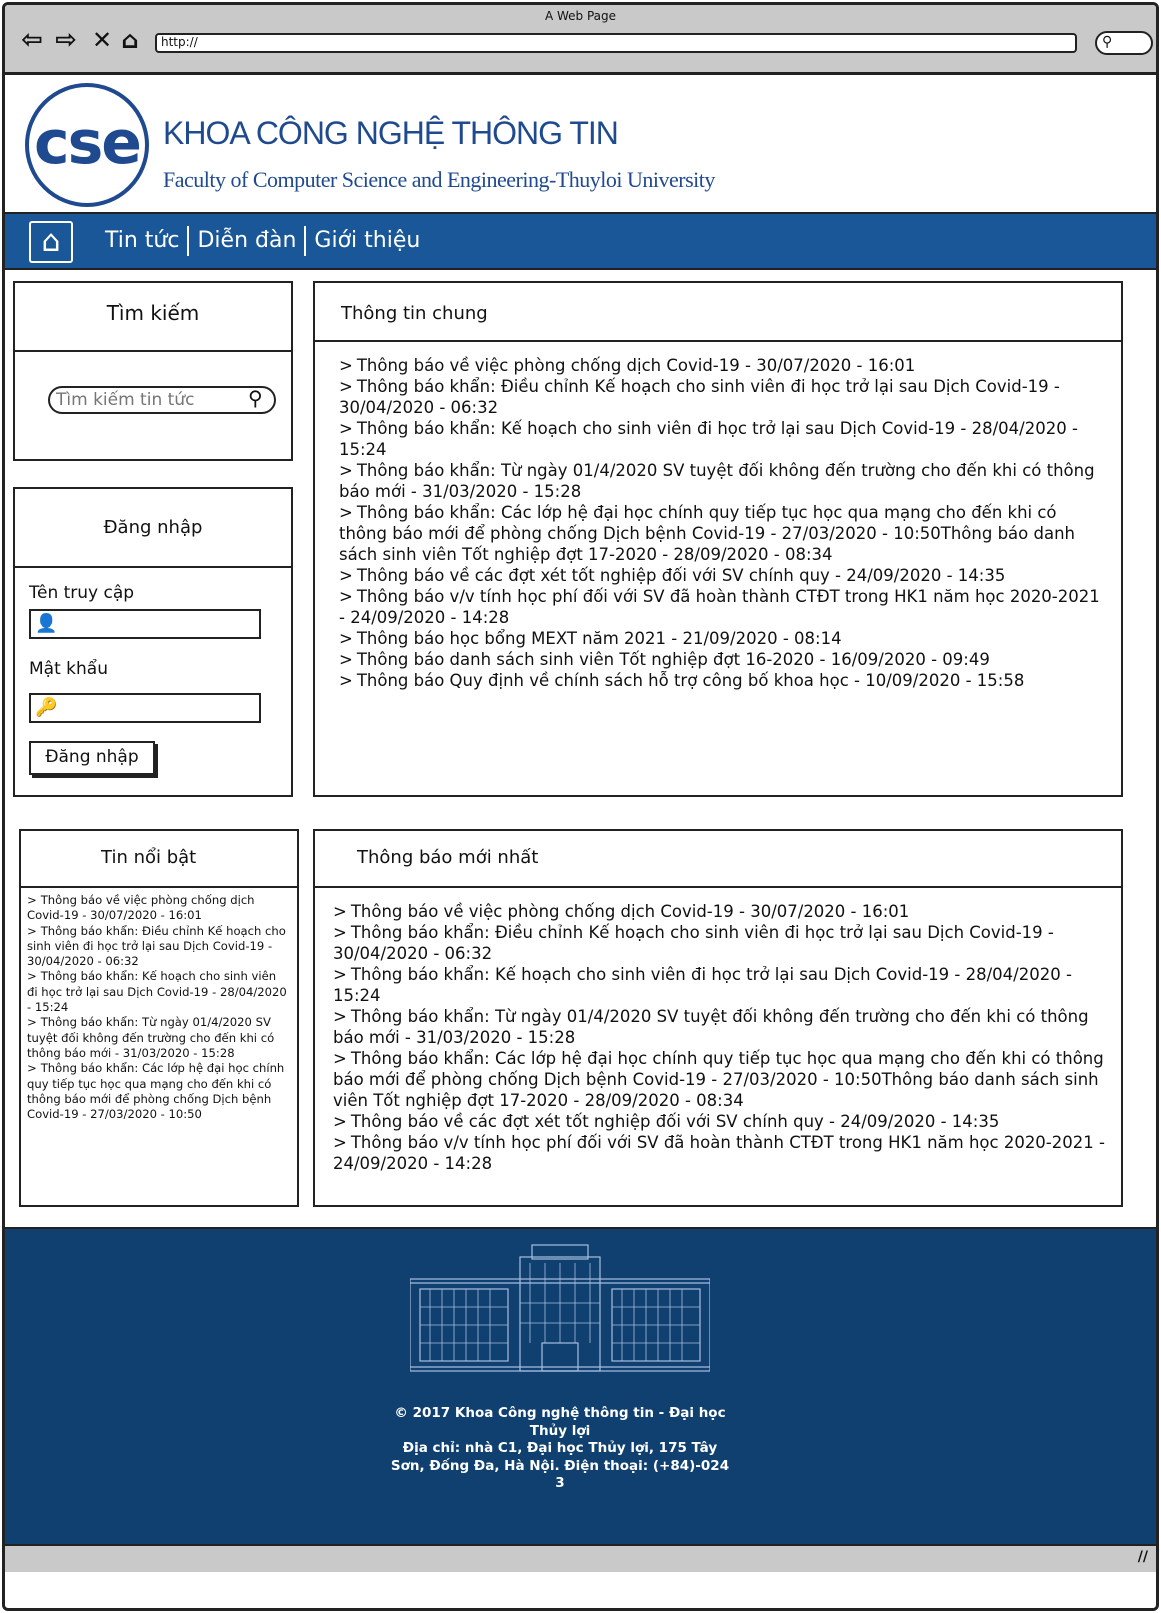 The height and width of the screenshot is (1613, 1161). What do you see at coordinates (1124, 43) in the screenshot?
I see `browser-search-button: ⚲` at bounding box center [1124, 43].